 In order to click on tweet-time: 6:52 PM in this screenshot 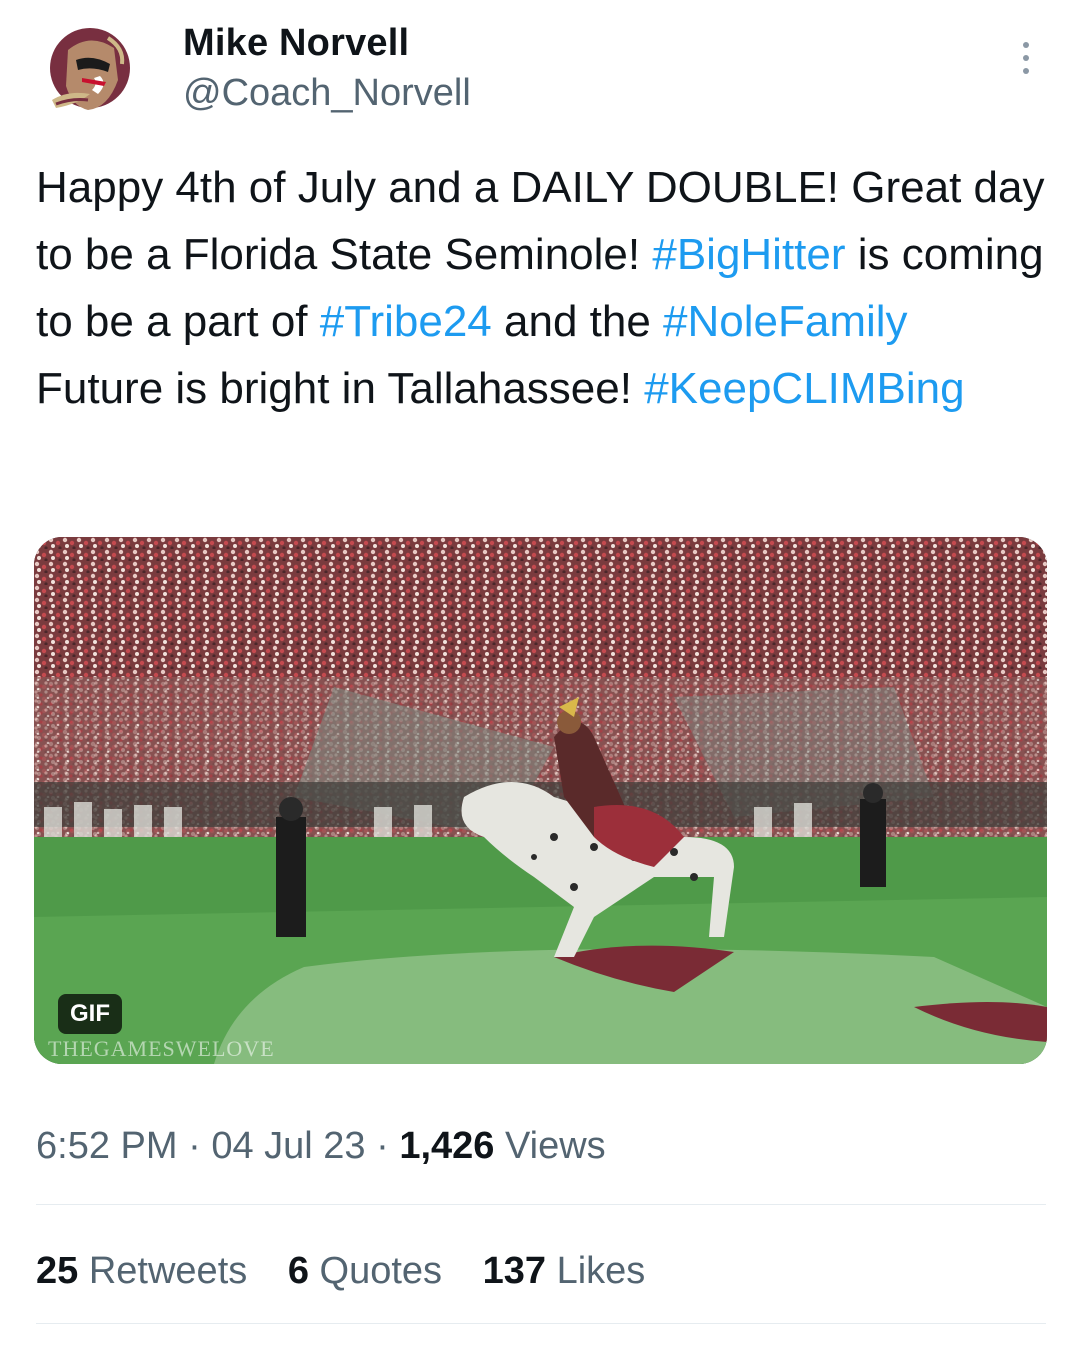, I will do `click(107, 1146)`.